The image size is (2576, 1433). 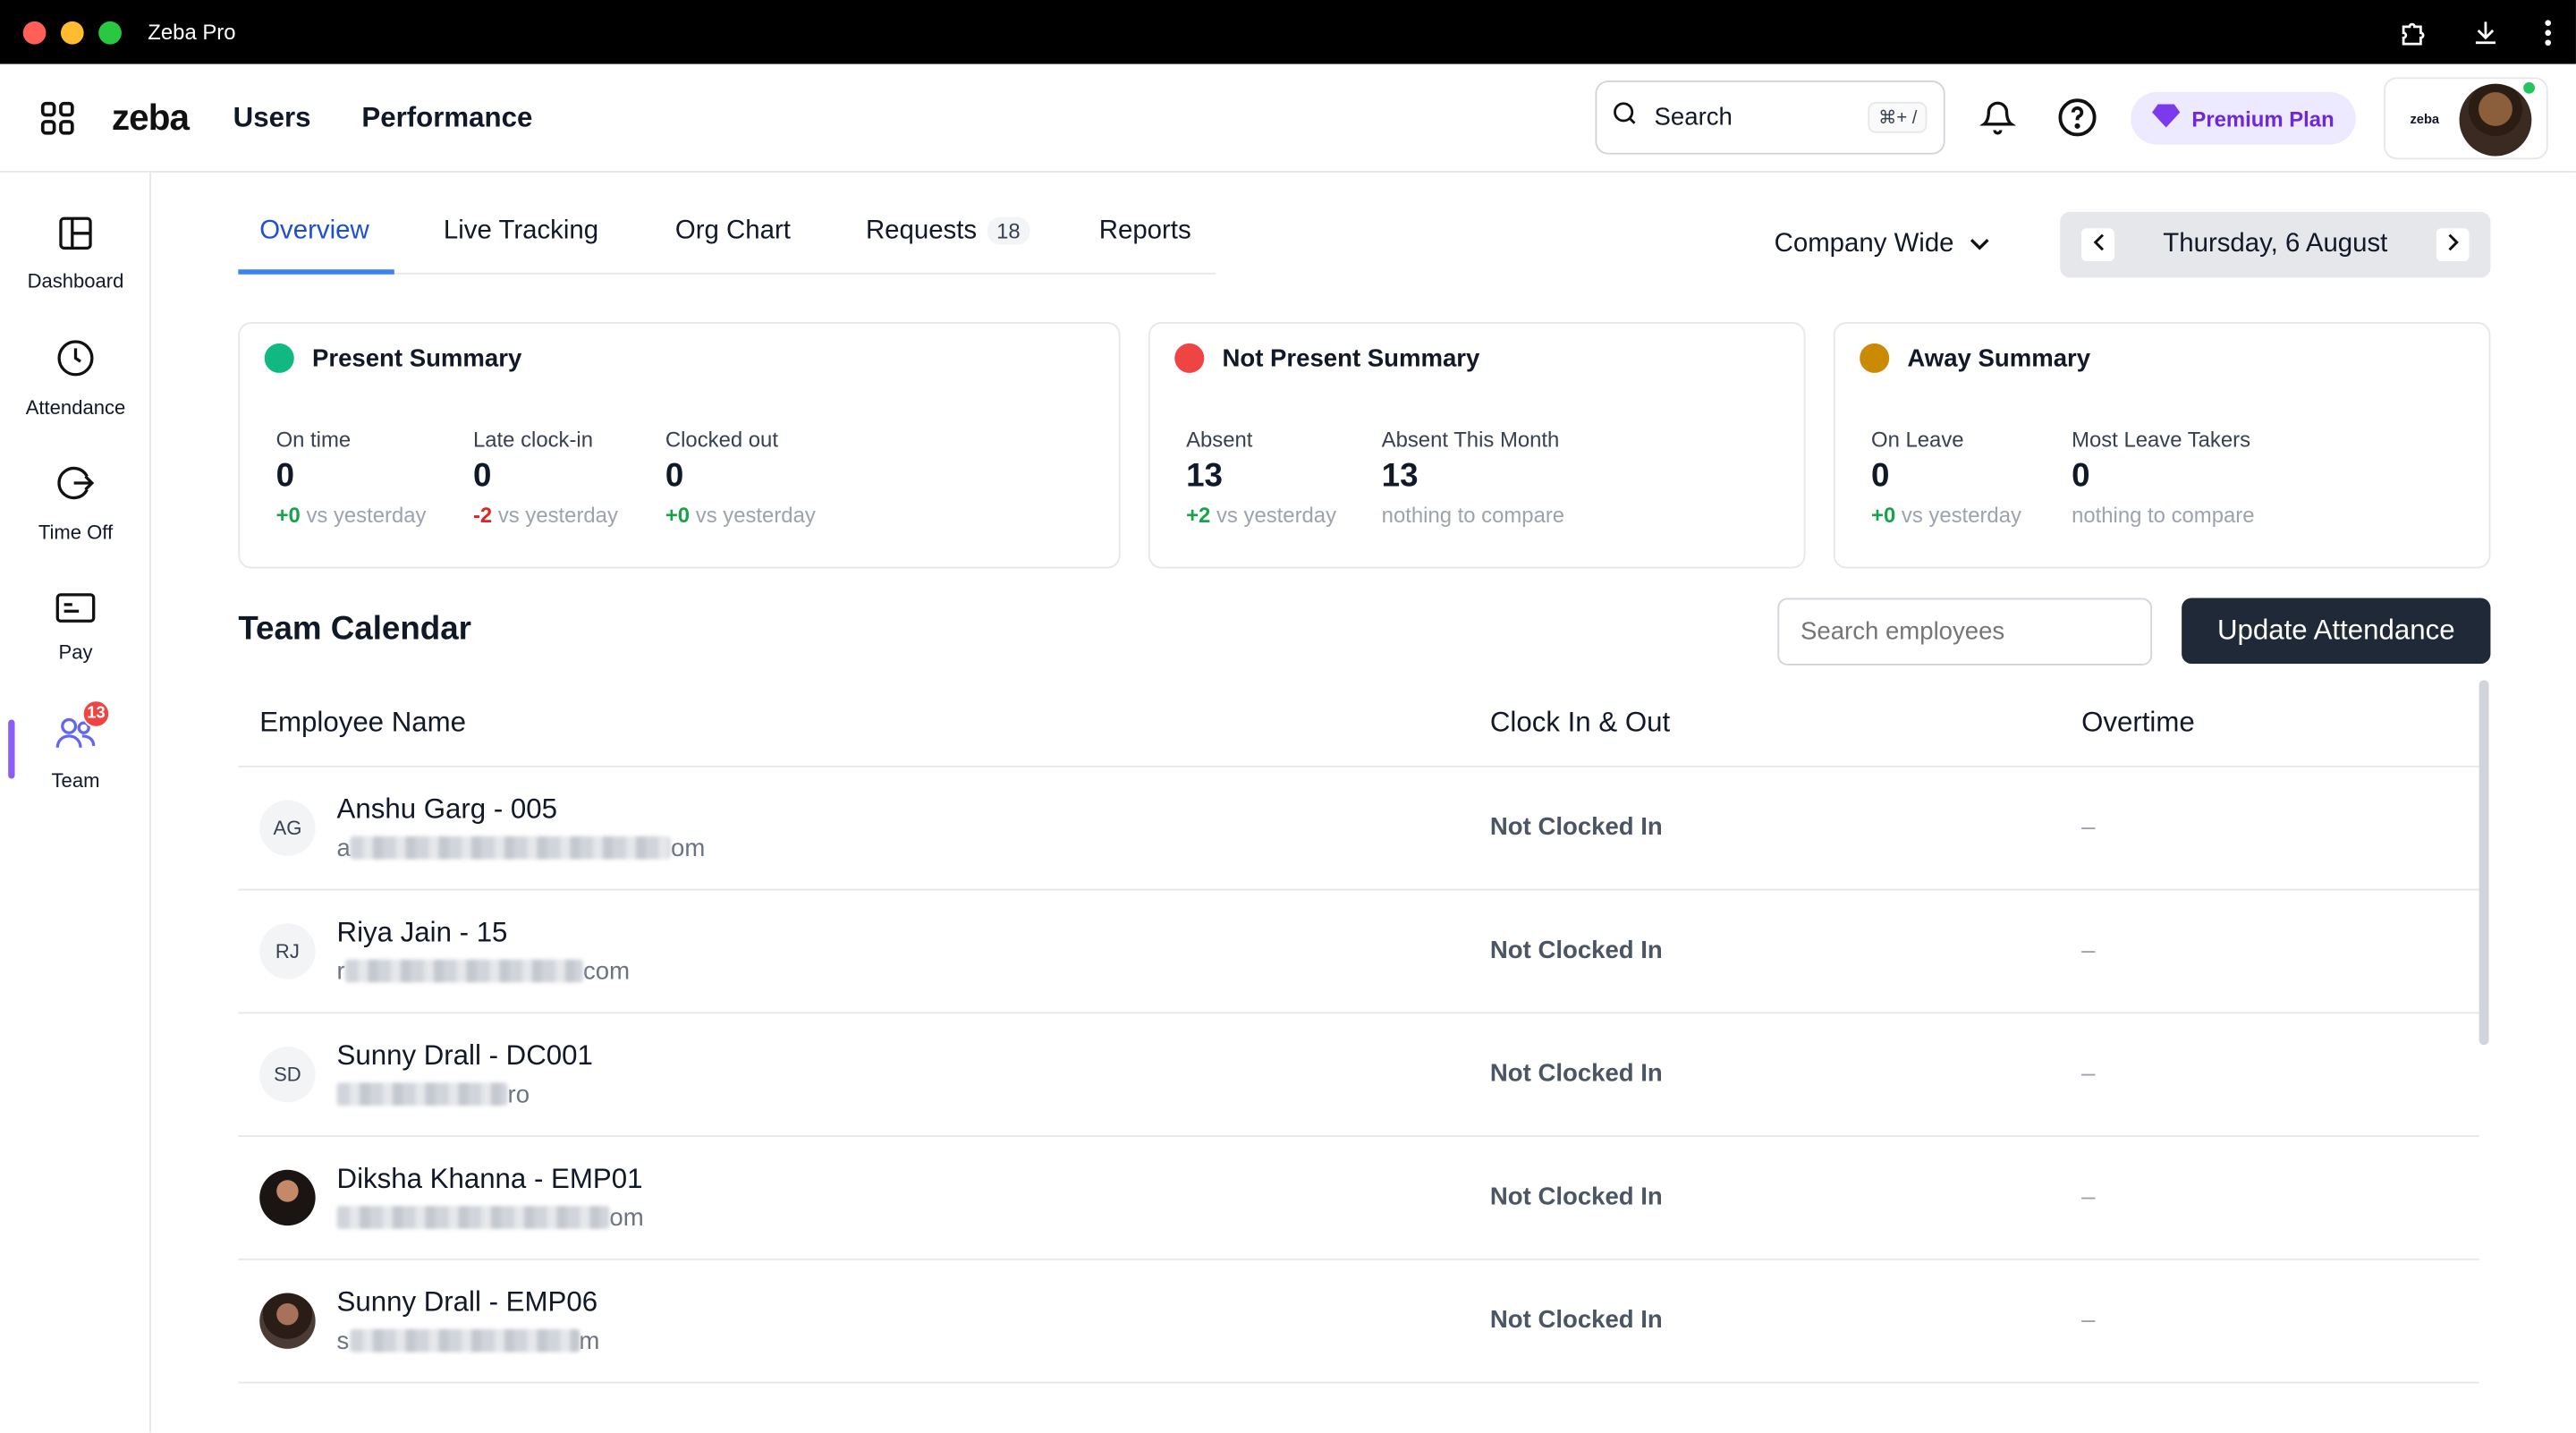 I want to click on tab-requests: Requests 18, so click(x=948, y=231).